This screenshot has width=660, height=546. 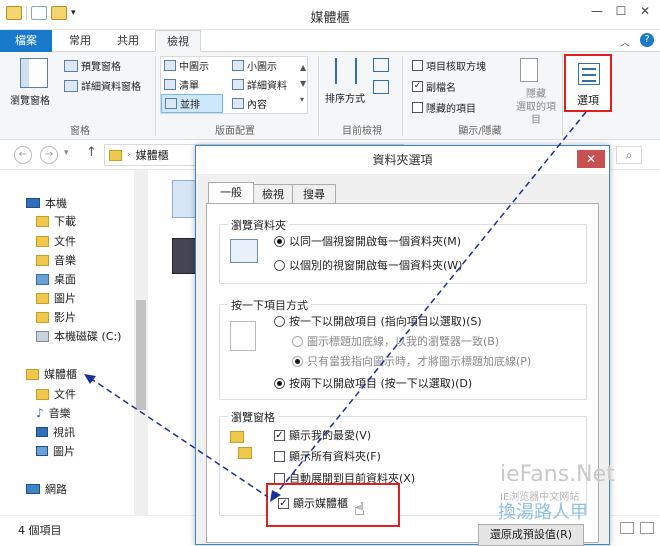 I want to click on navigation-pane-icon, so click(x=34, y=73).